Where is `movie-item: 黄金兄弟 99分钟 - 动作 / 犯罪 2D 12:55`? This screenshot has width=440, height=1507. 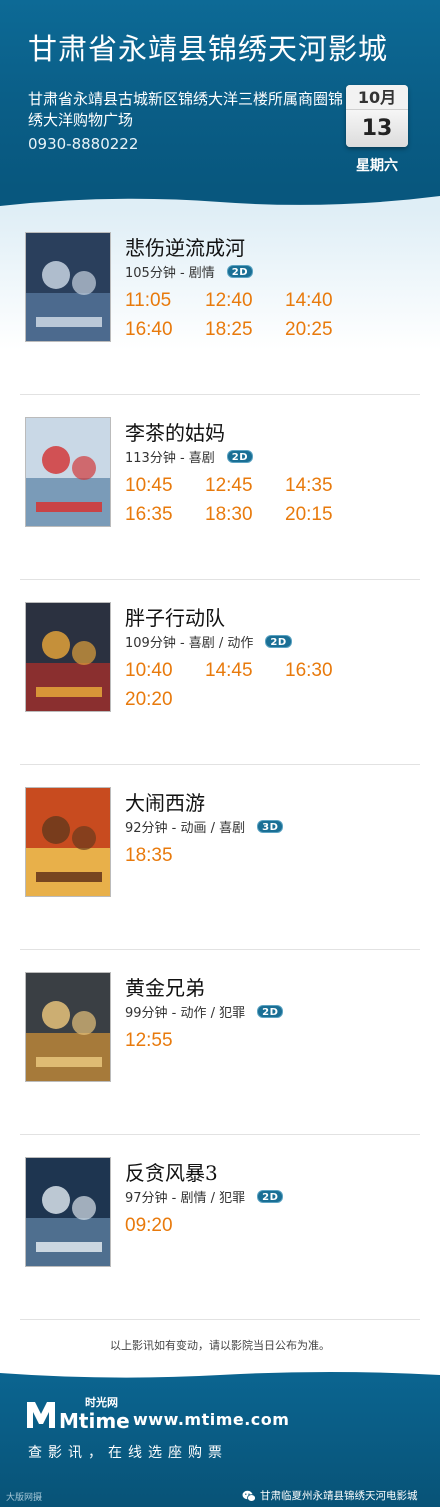 movie-item: 黄金兄弟 99分钟 - 动作 / 犯罪 2D 12:55 is located at coordinates (220, 1042).